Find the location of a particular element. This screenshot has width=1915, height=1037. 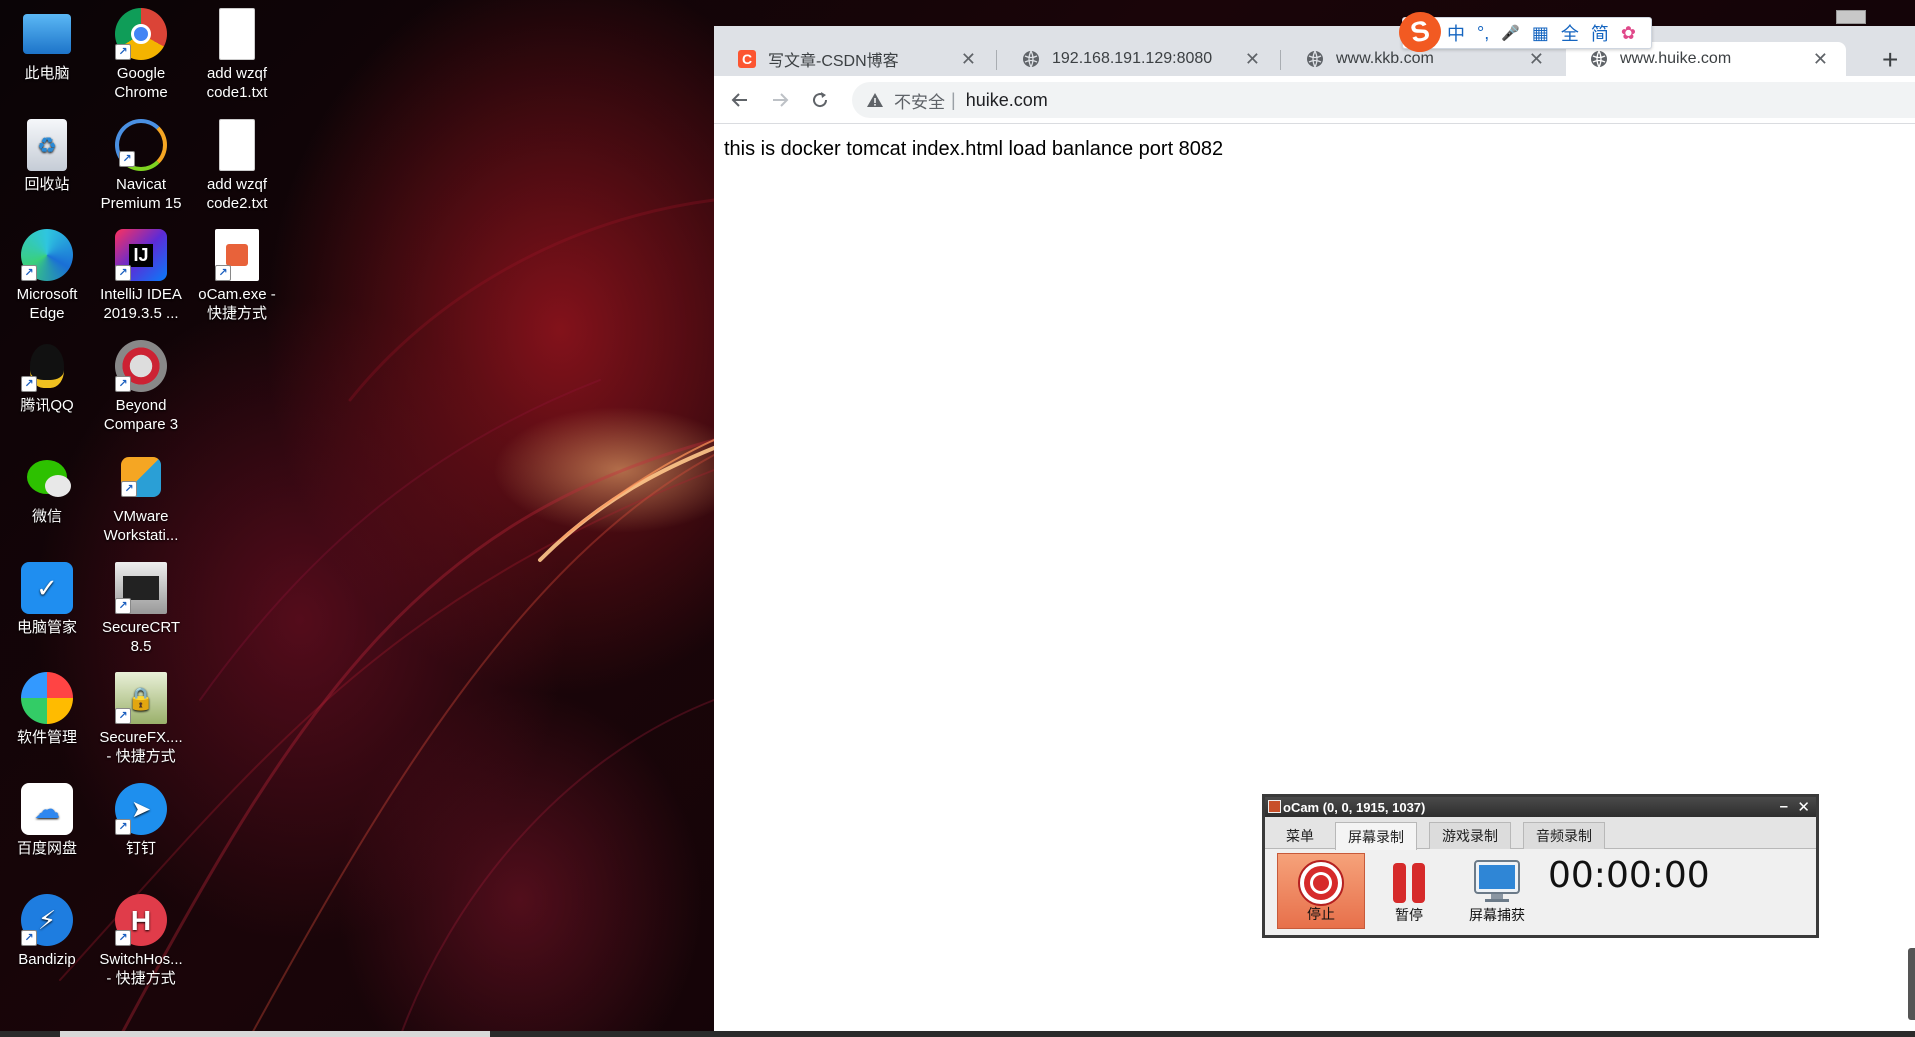

new-tab-button: + is located at coordinates (1890, 60).